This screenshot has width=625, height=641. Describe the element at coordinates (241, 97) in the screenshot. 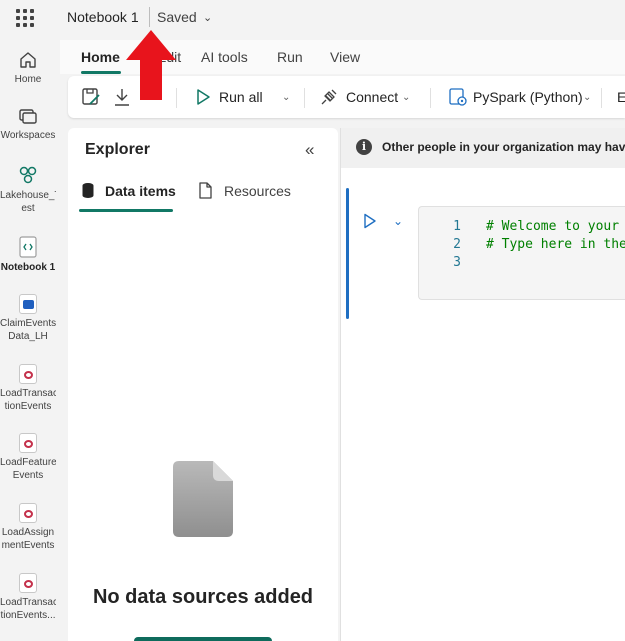

I see `run-all-button: Run all` at that location.